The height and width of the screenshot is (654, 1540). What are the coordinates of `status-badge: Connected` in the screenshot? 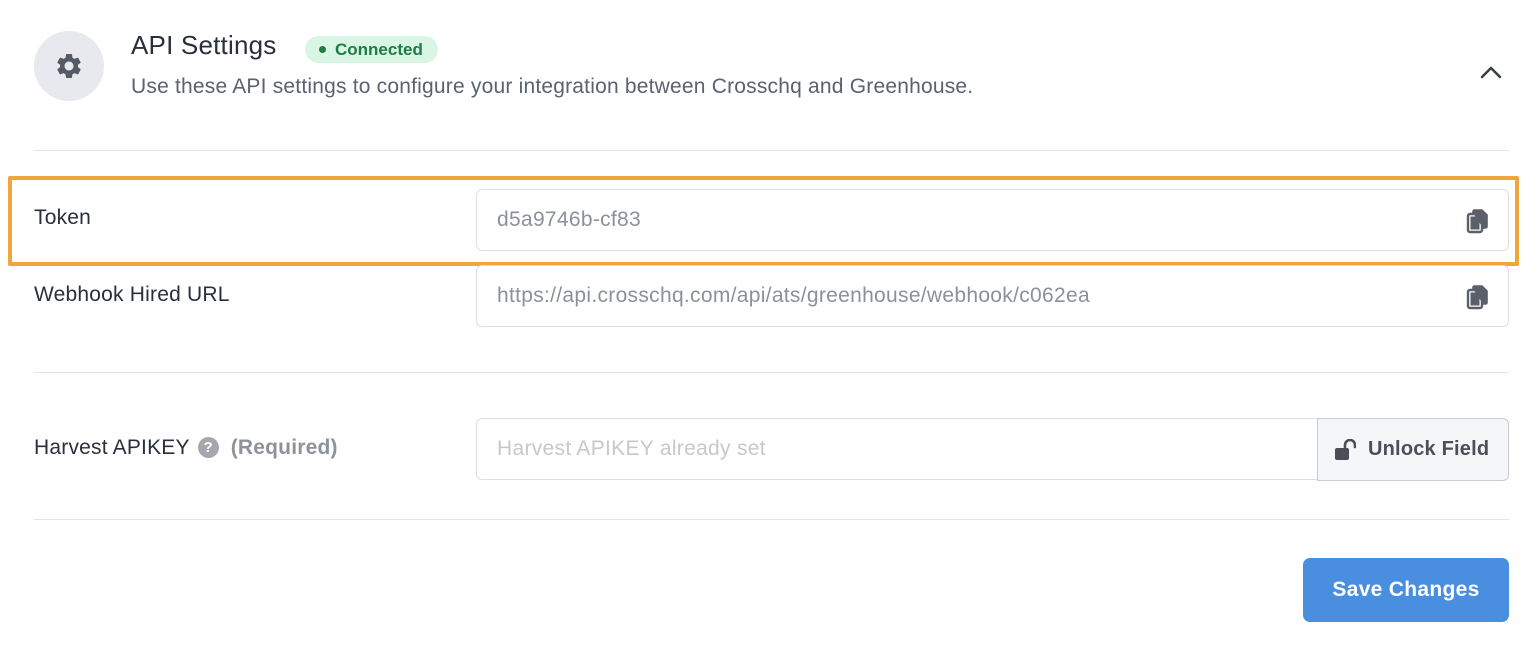 It's located at (371, 49).